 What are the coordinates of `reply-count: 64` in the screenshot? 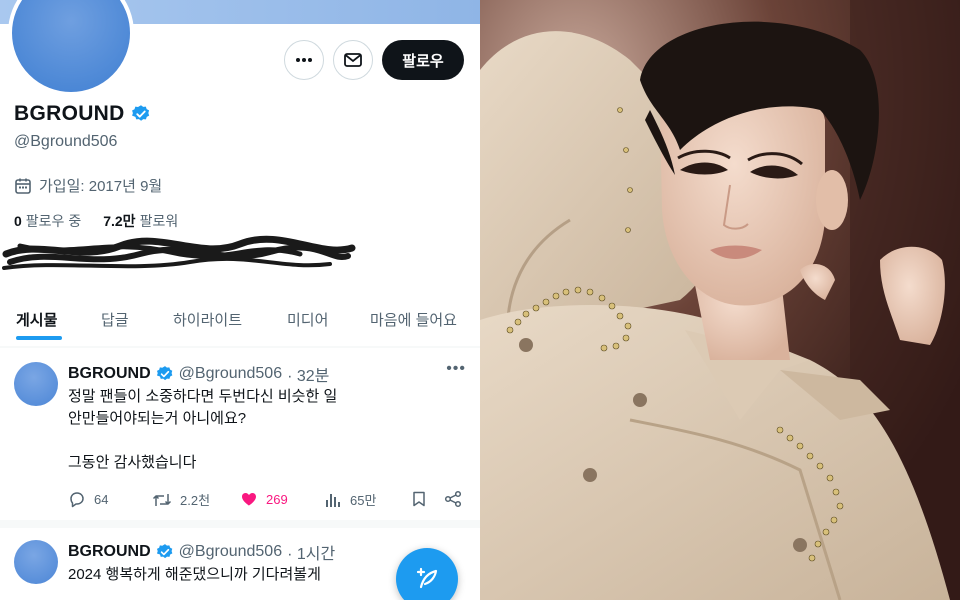 It's located at (101, 499).